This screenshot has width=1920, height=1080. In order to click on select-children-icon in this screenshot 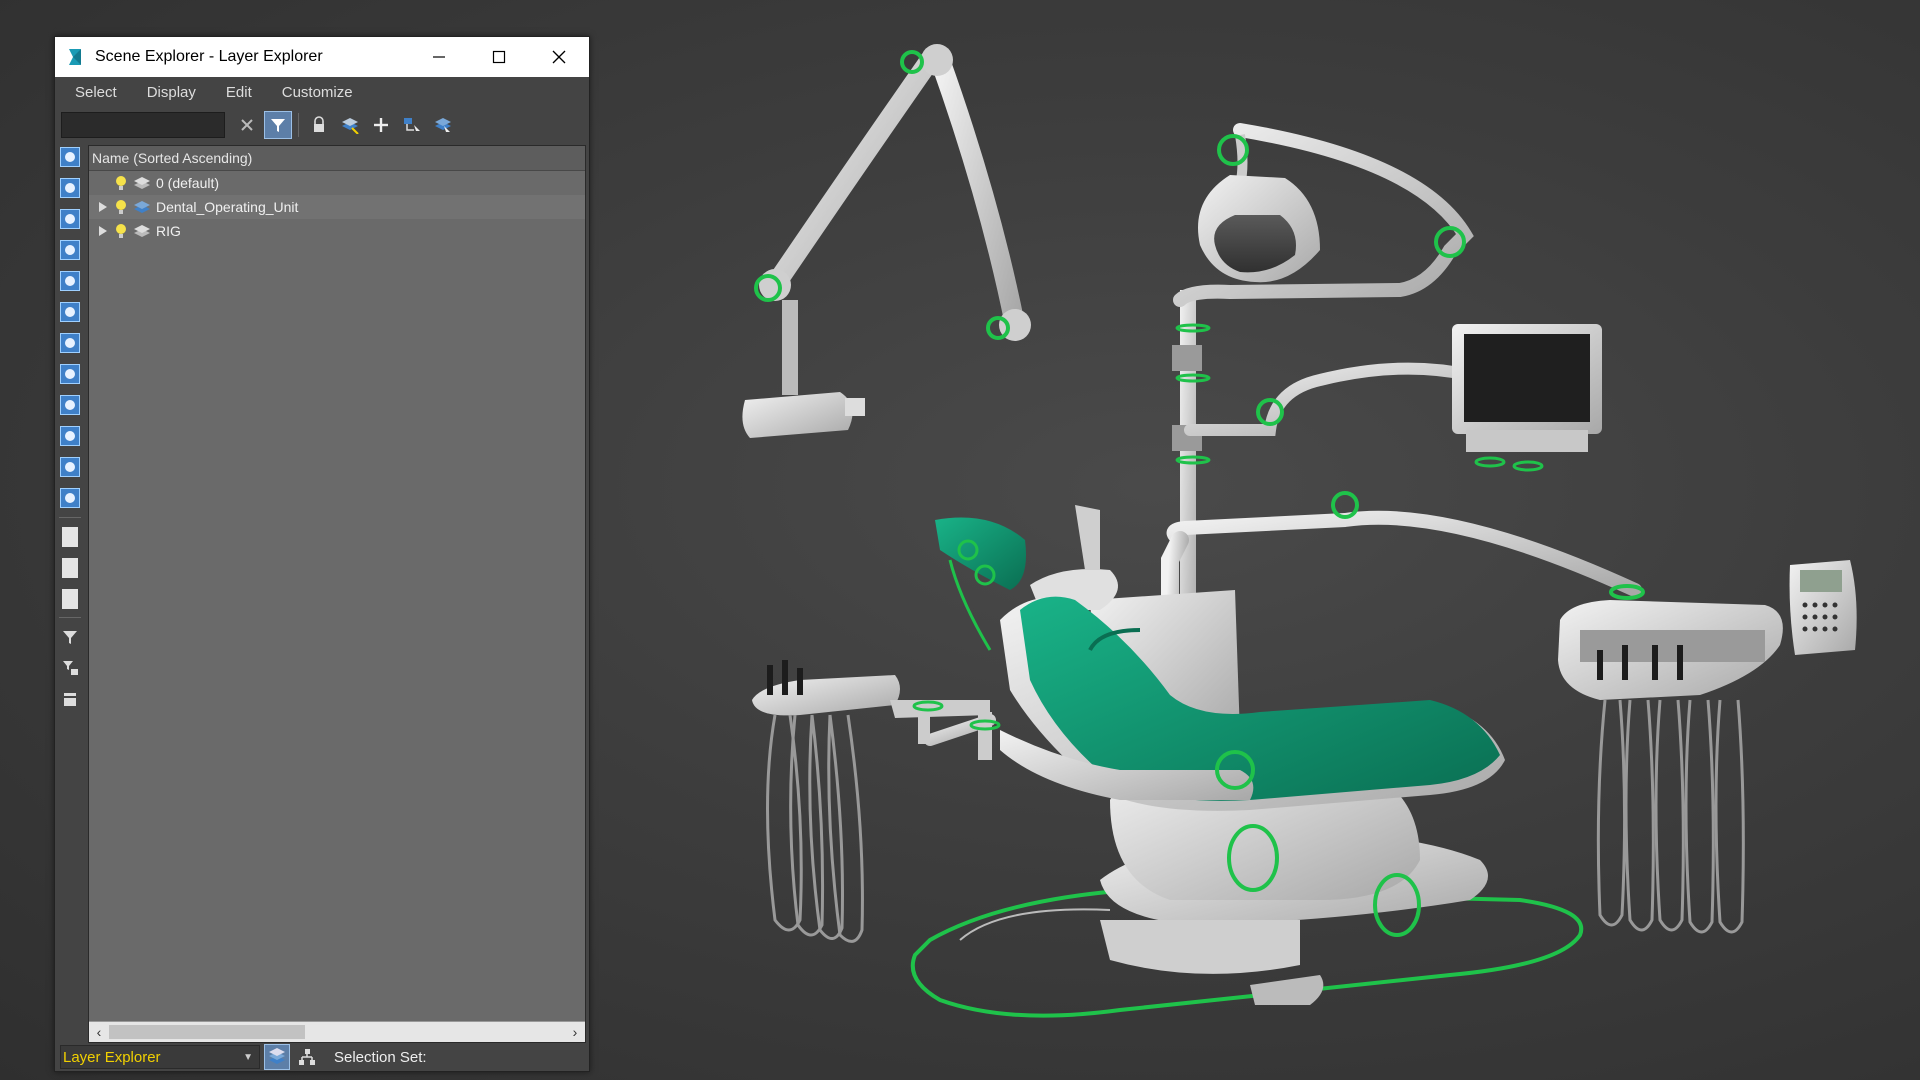, I will do `click(412, 124)`.